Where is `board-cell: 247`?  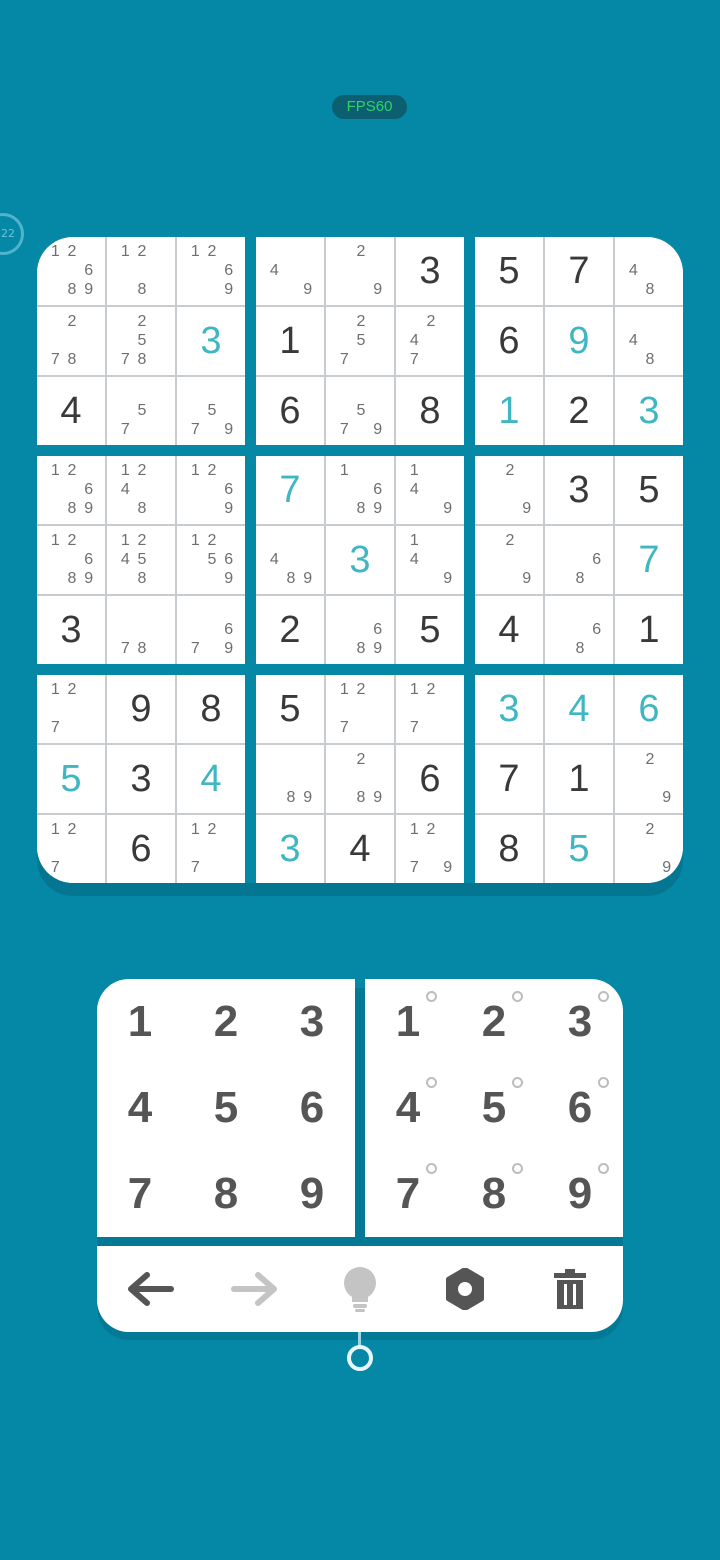 board-cell: 247 is located at coordinates (430, 341).